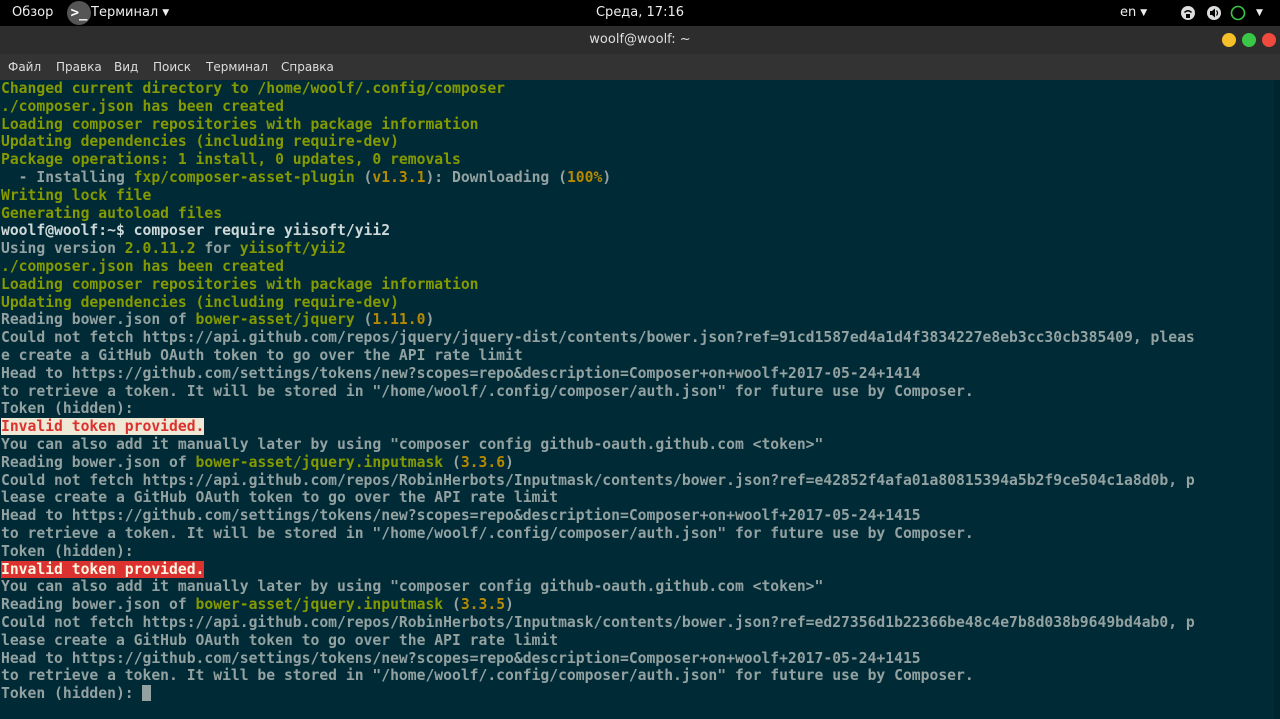  Describe the element at coordinates (126, 67) in the screenshot. I see `menu-view: Вид` at that location.